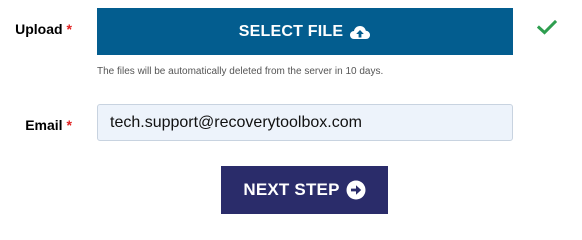 This screenshot has width=582, height=240. Describe the element at coordinates (291, 189) in the screenshot. I see `next-step-button-label: NEXT STEP` at that location.